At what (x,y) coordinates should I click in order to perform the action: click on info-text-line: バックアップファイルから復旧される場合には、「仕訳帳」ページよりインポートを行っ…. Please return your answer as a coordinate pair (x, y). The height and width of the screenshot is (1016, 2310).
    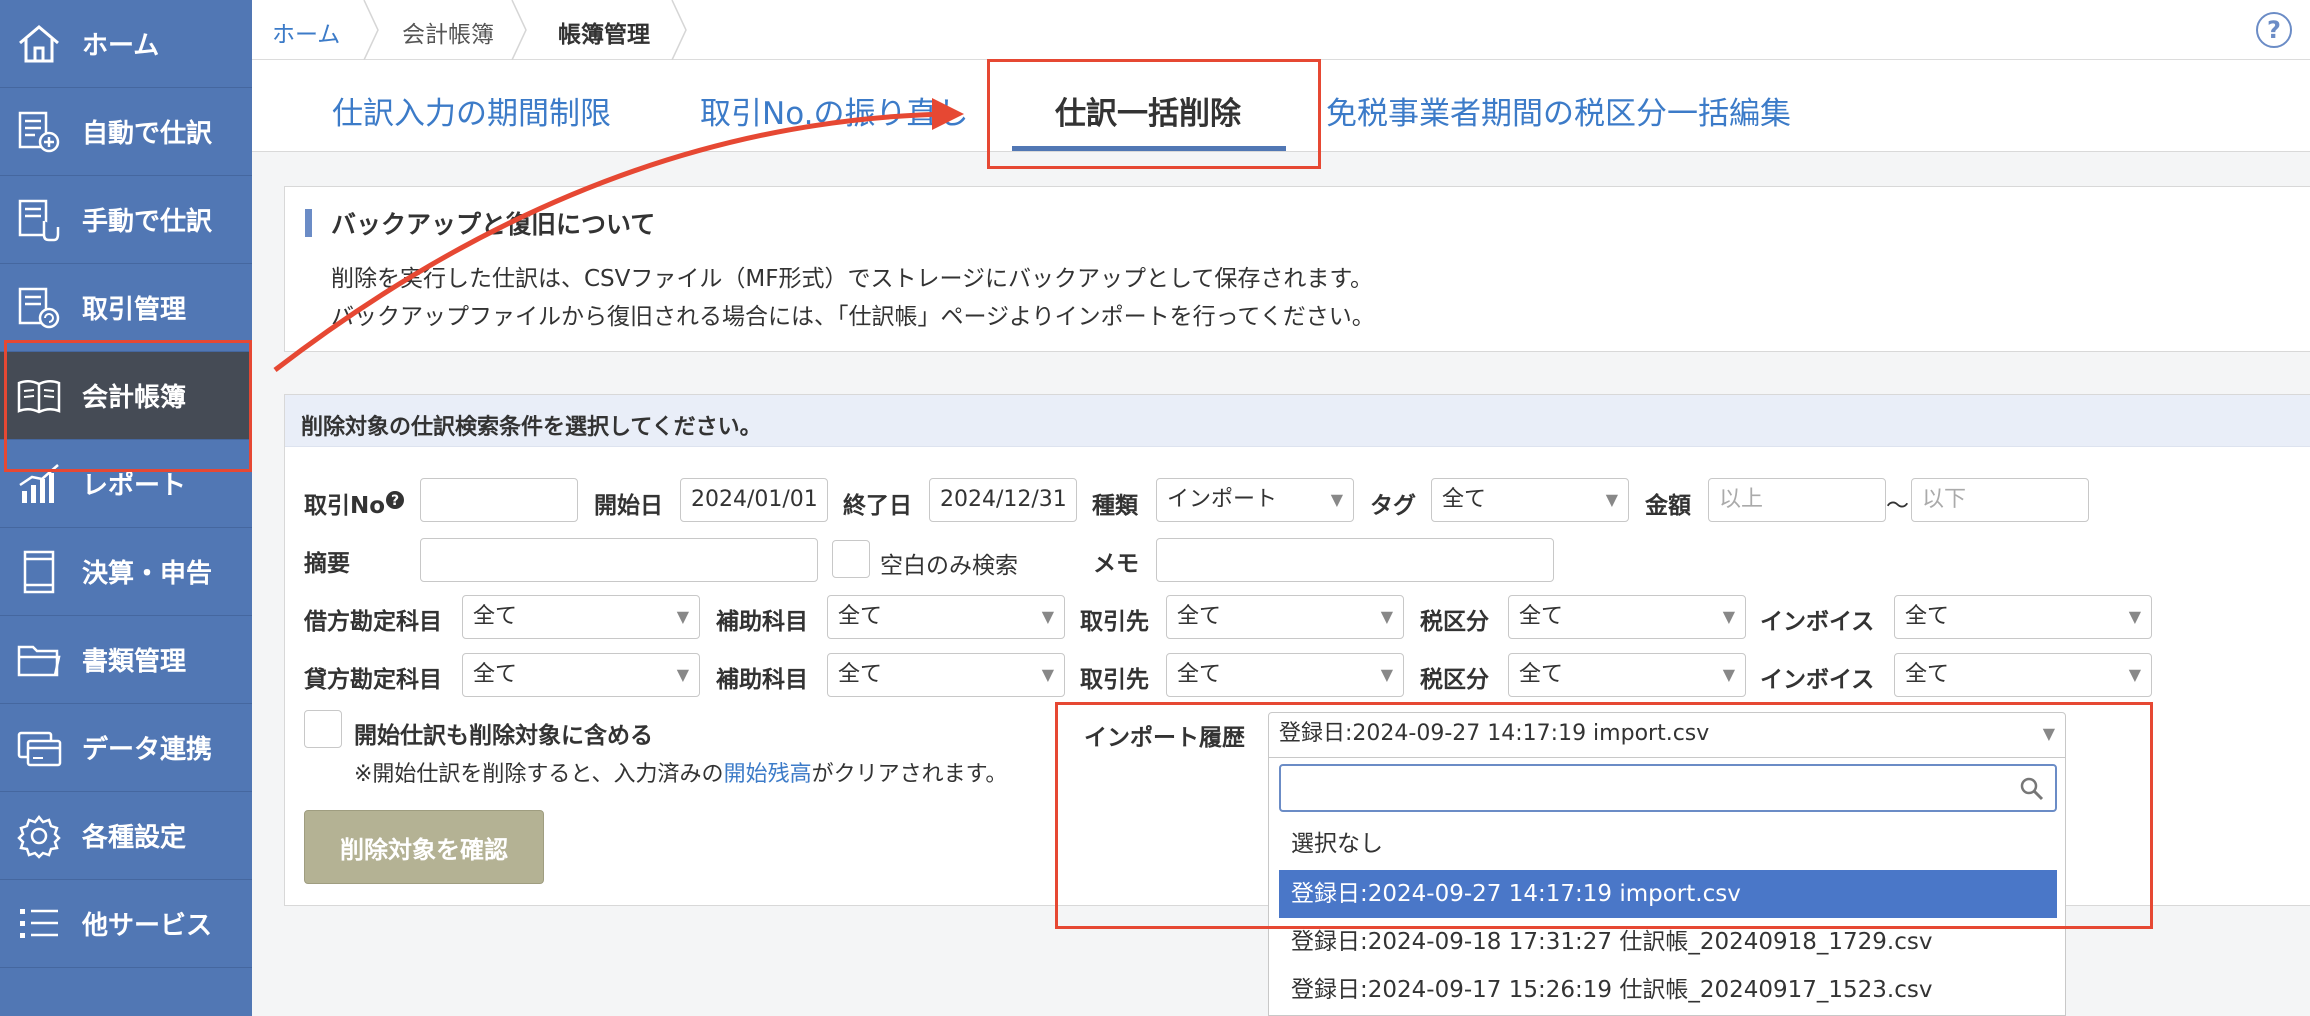
    Looking at the image, I should click on (853, 317).